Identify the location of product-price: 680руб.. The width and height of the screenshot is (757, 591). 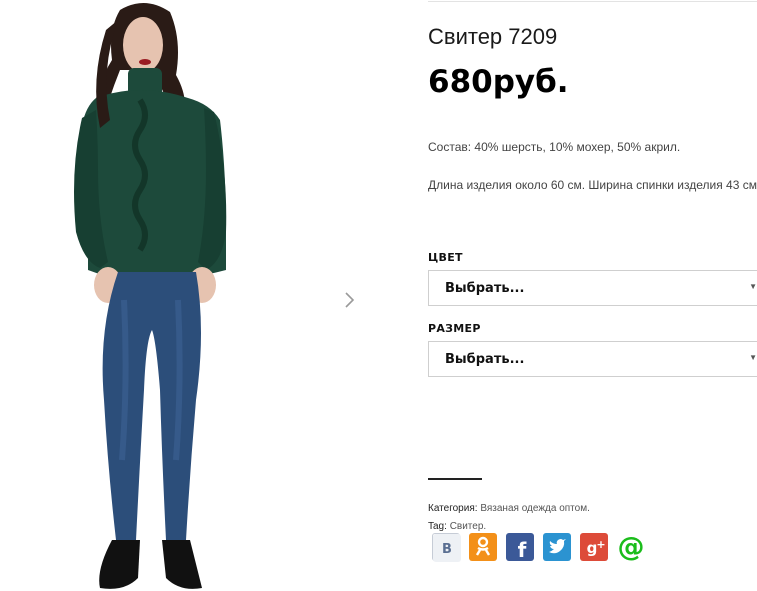
(498, 82).